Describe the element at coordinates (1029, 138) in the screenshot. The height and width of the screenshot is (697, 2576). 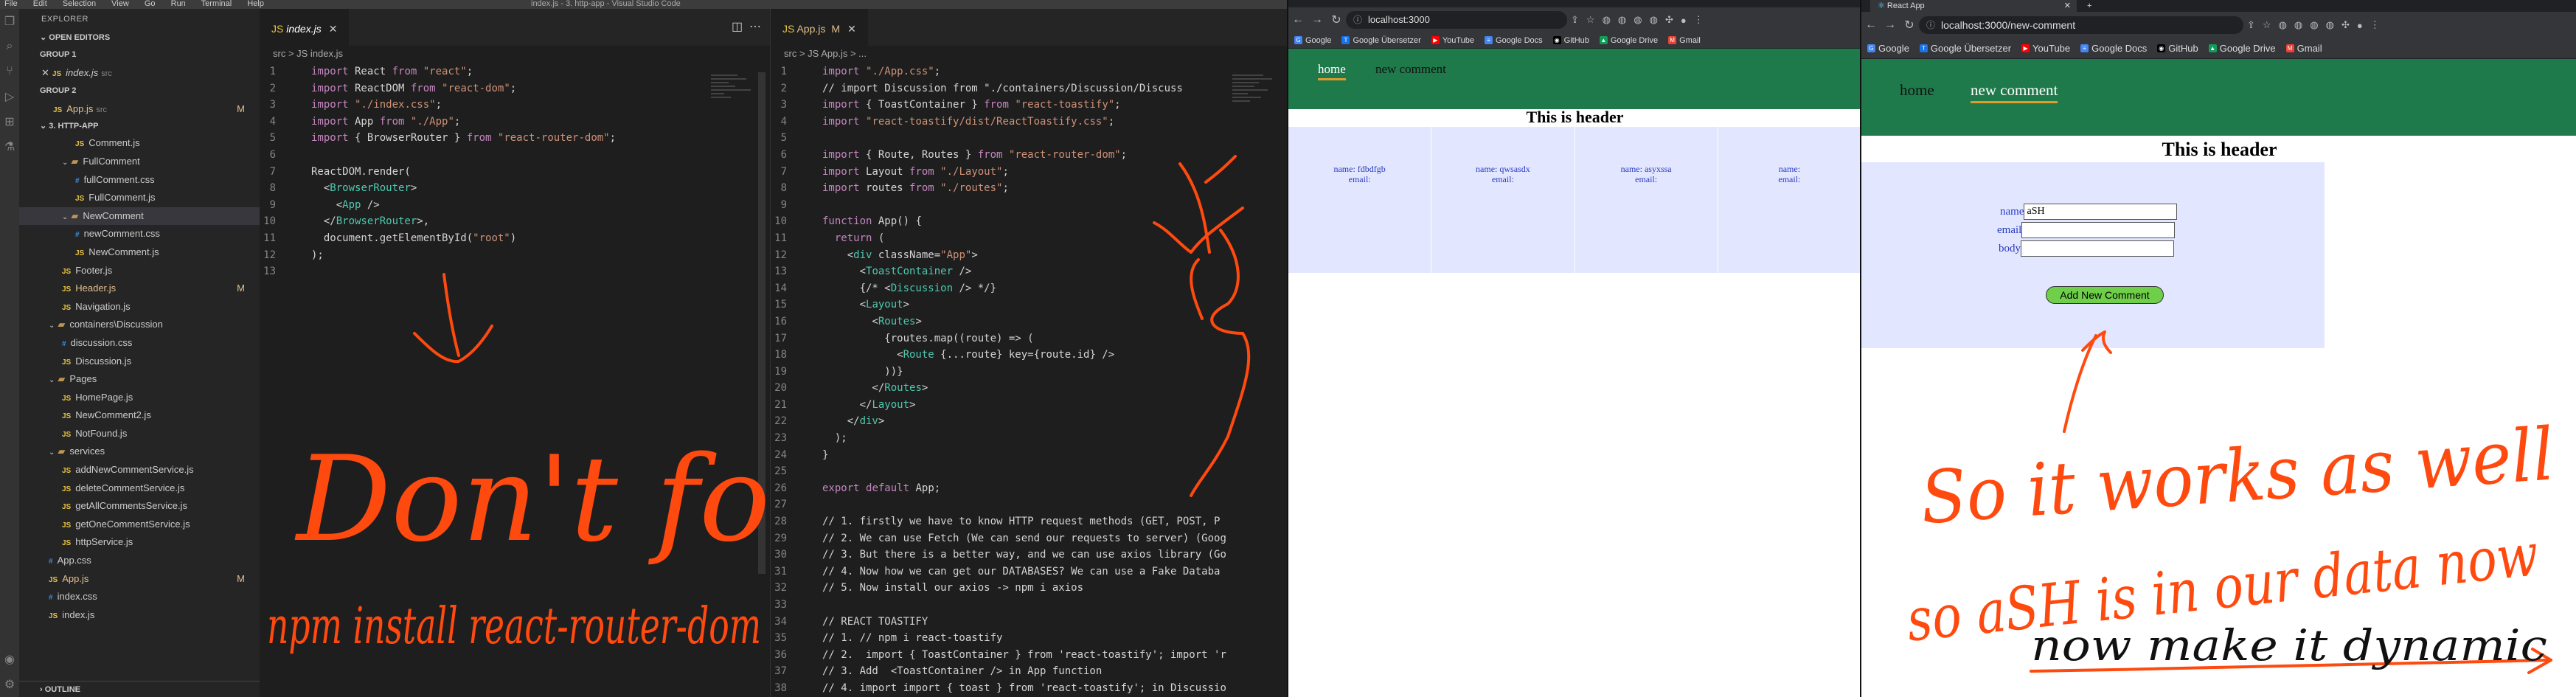
I see `code-line: 5` at that location.